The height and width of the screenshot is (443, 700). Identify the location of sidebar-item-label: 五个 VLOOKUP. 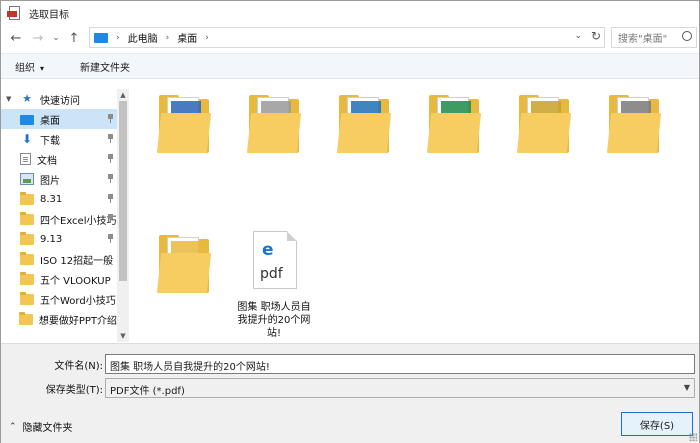
(75, 281).